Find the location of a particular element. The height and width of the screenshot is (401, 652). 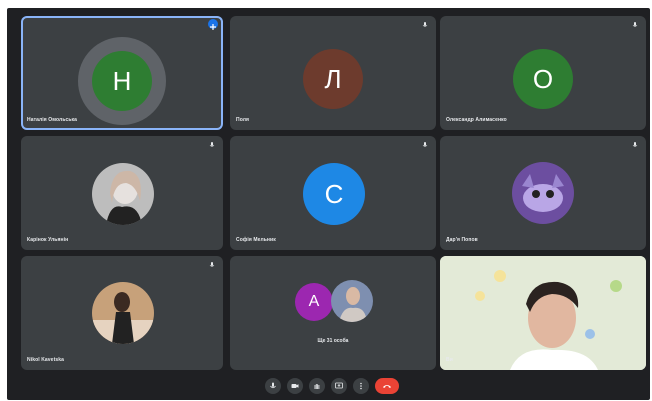

others-tile: А Ще 31 особа is located at coordinates (333, 313).